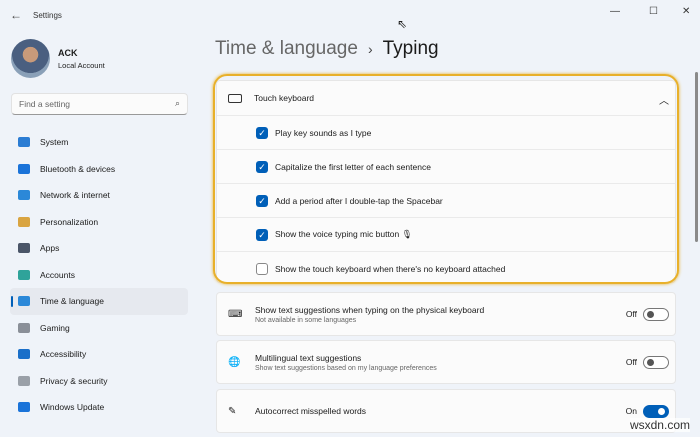 The width and height of the screenshot is (700, 437). What do you see at coordinates (69, 221) in the screenshot?
I see `sidebar-item-label: Personalization` at bounding box center [69, 221].